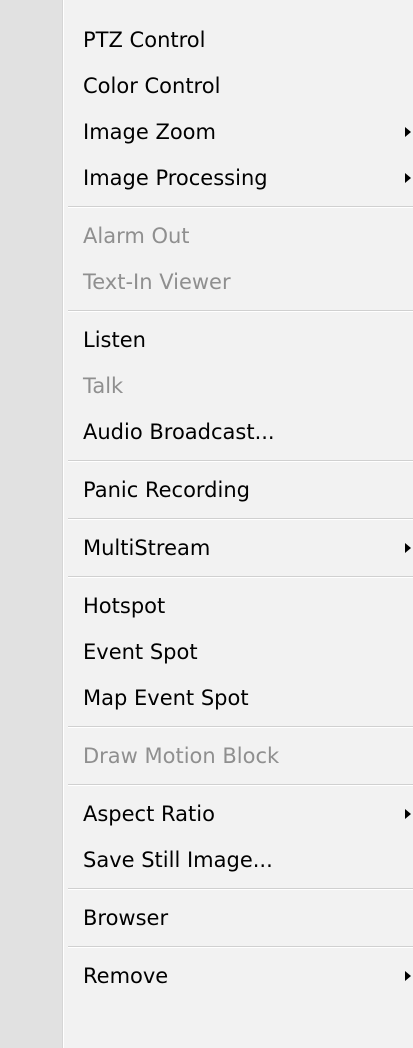 The image size is (413, 1048). I want to click on menu-item-hotspot: Hotspot, so click(206, 606).